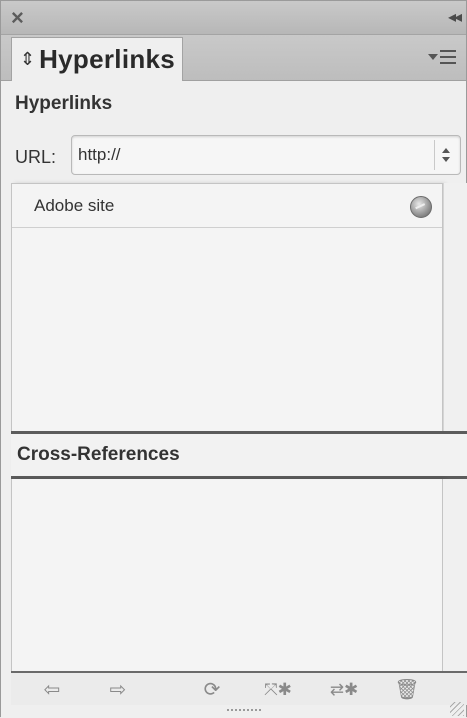 The width and height of the screenshot is (467, 718). I want to click on panel-menu-lines-icon, so click(448, 59).